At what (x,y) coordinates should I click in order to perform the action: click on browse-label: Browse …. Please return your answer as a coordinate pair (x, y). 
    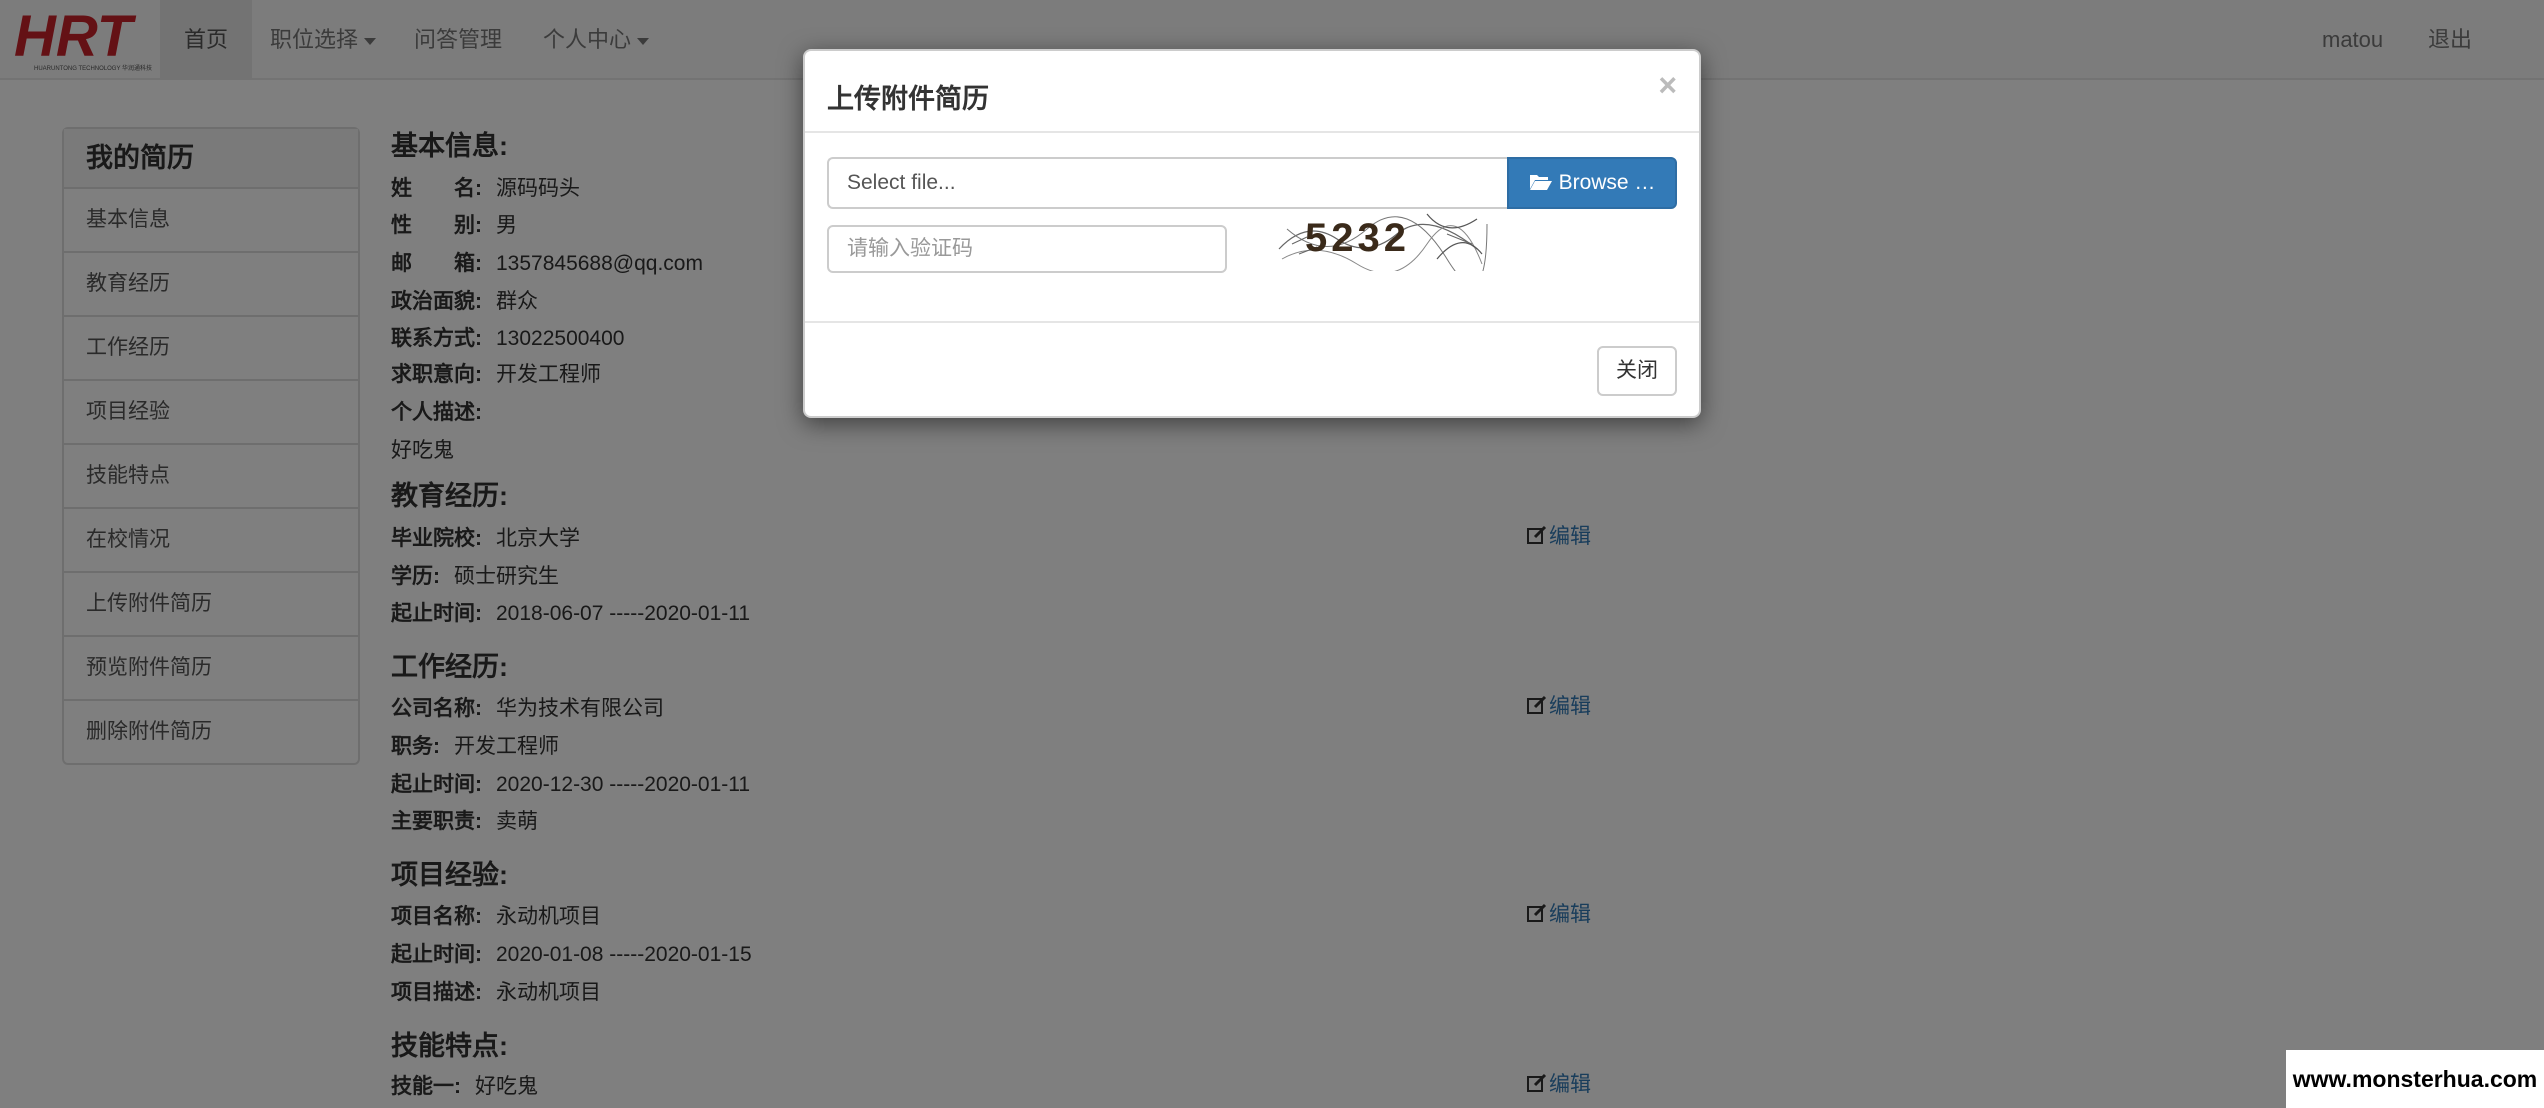
    Looking at the image, I should click on (1607, 182).